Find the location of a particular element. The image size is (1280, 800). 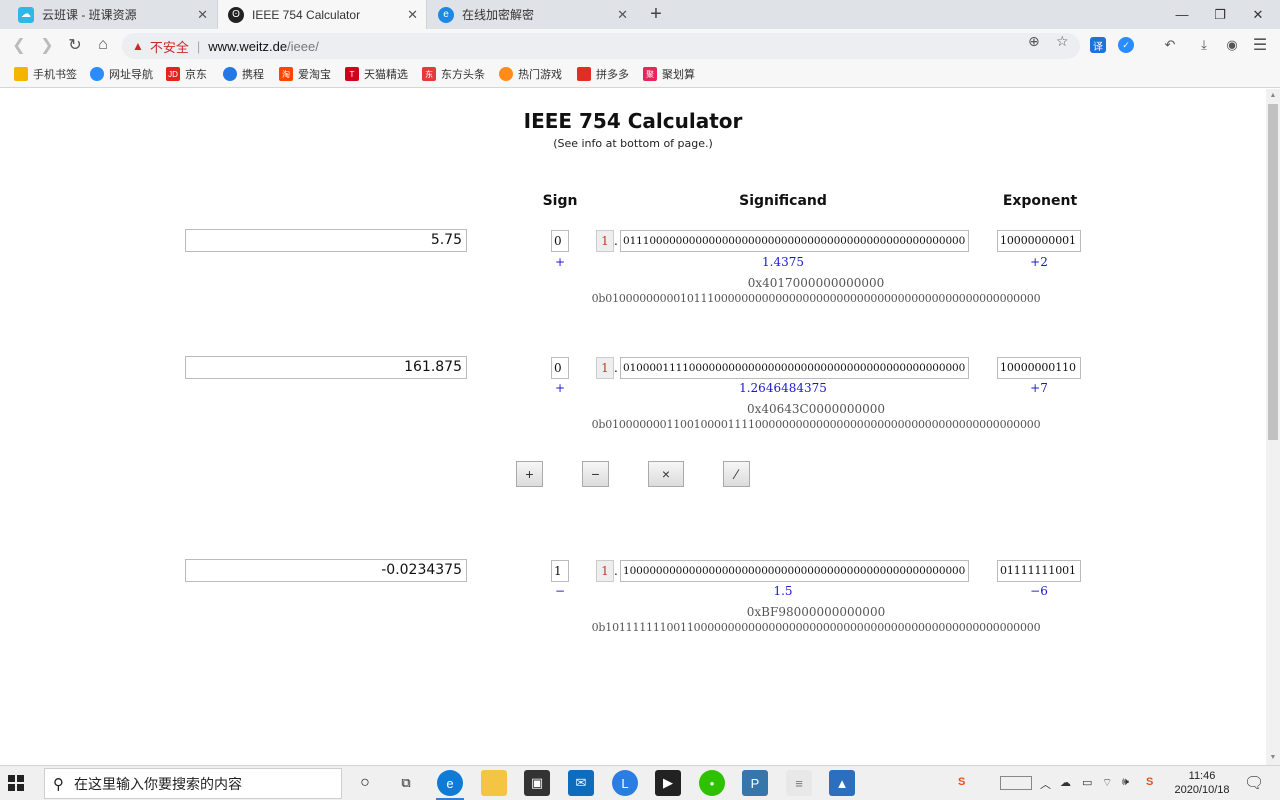

bookmark-label: 拼多多 is located at coordinates (612, 75).